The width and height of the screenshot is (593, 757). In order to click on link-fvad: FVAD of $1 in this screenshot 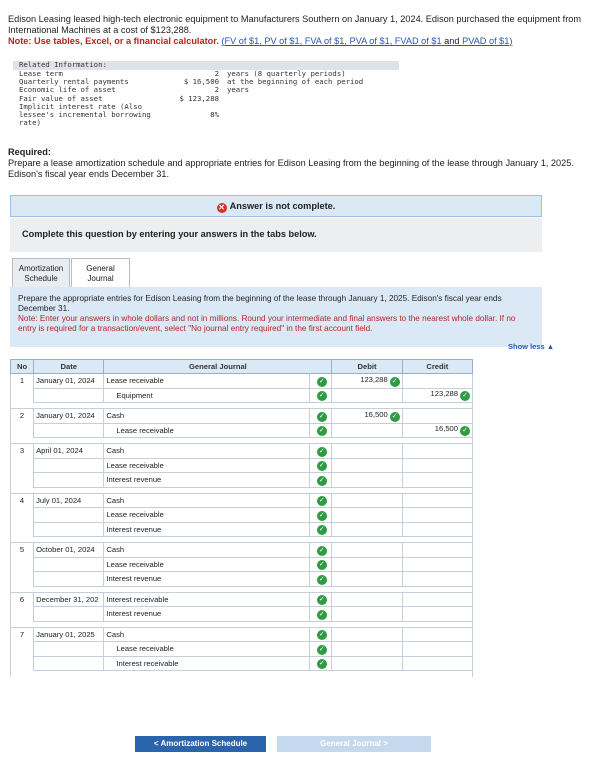, I will do `click(418, 41)`.